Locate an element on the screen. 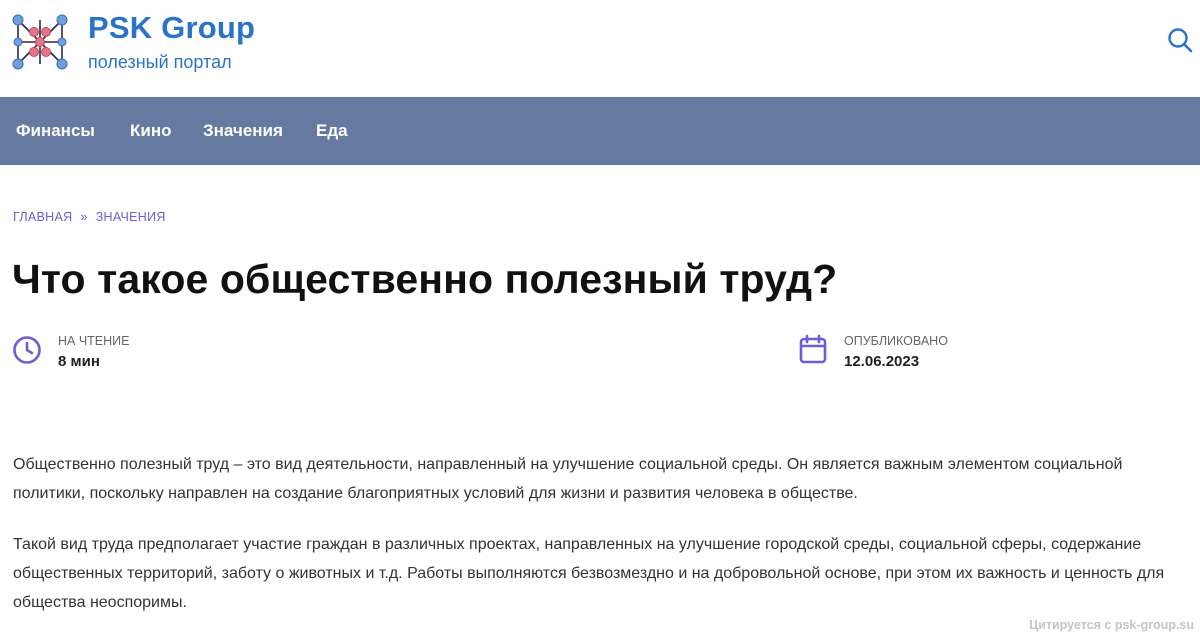  site-tagline: полезный портал is located at coordinates (160, 62).